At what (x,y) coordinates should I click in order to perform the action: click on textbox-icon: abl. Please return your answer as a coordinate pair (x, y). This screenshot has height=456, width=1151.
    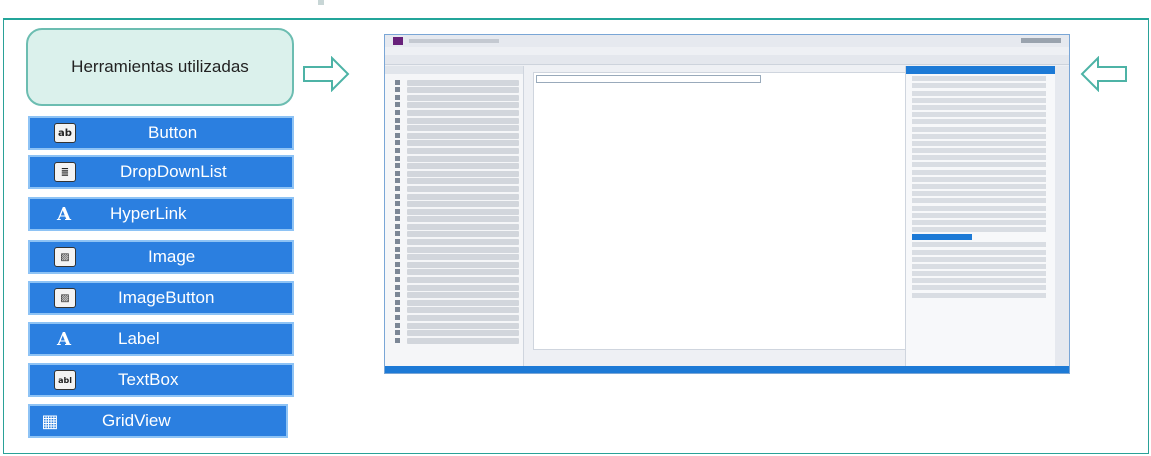
    Looking at the image, I should click on (65, 380).